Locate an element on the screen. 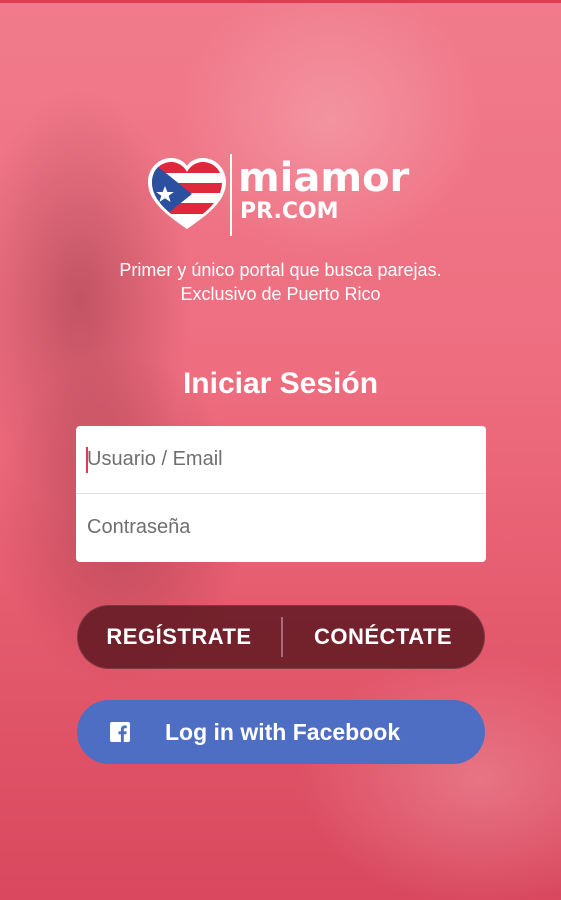 The width and height of the screenshot is (561, 900). facebook-login-button: Log in with Facebook is located at coordinates (281, 732).